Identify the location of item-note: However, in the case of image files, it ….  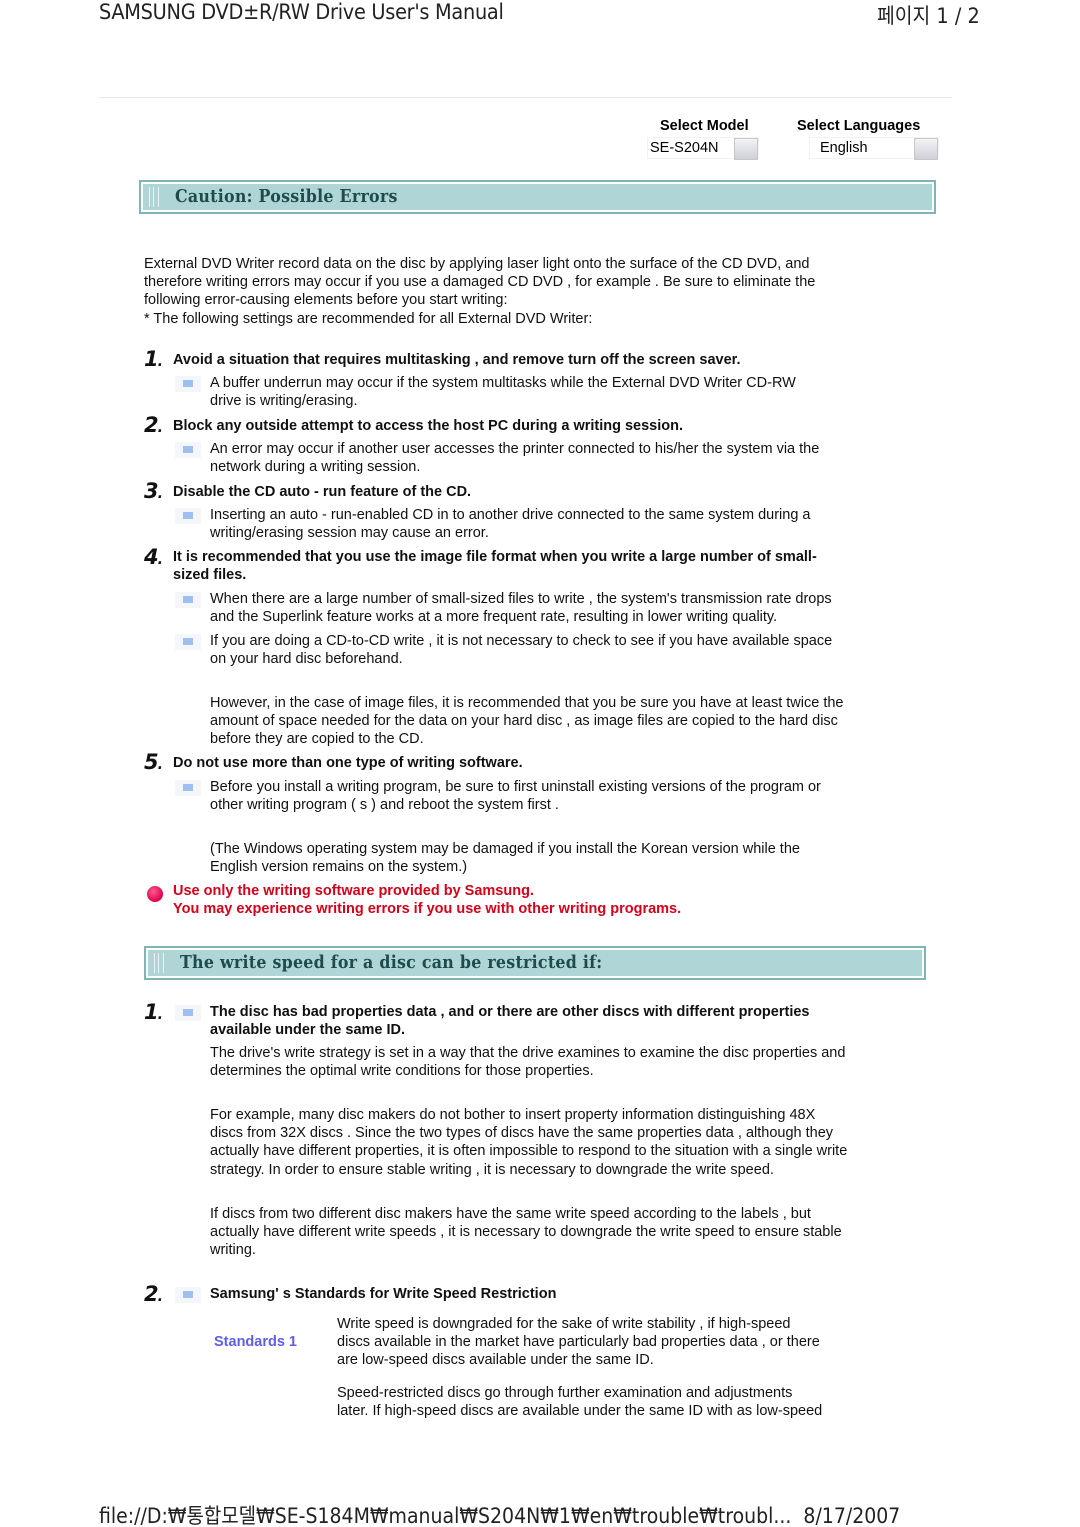
(527, 721).